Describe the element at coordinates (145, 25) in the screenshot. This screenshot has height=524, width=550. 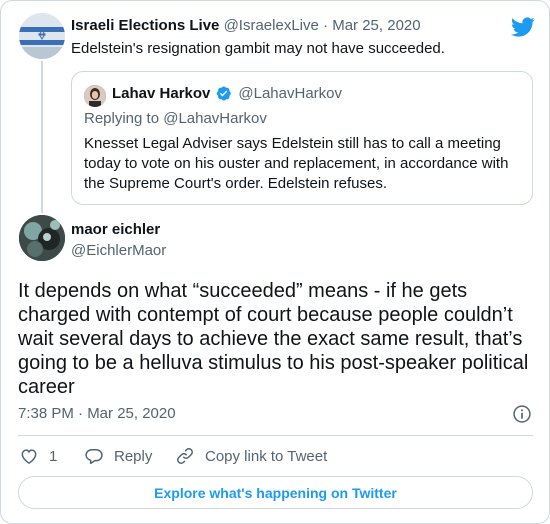
I see `parent-author-name: Israeli Elections Live` at that location.